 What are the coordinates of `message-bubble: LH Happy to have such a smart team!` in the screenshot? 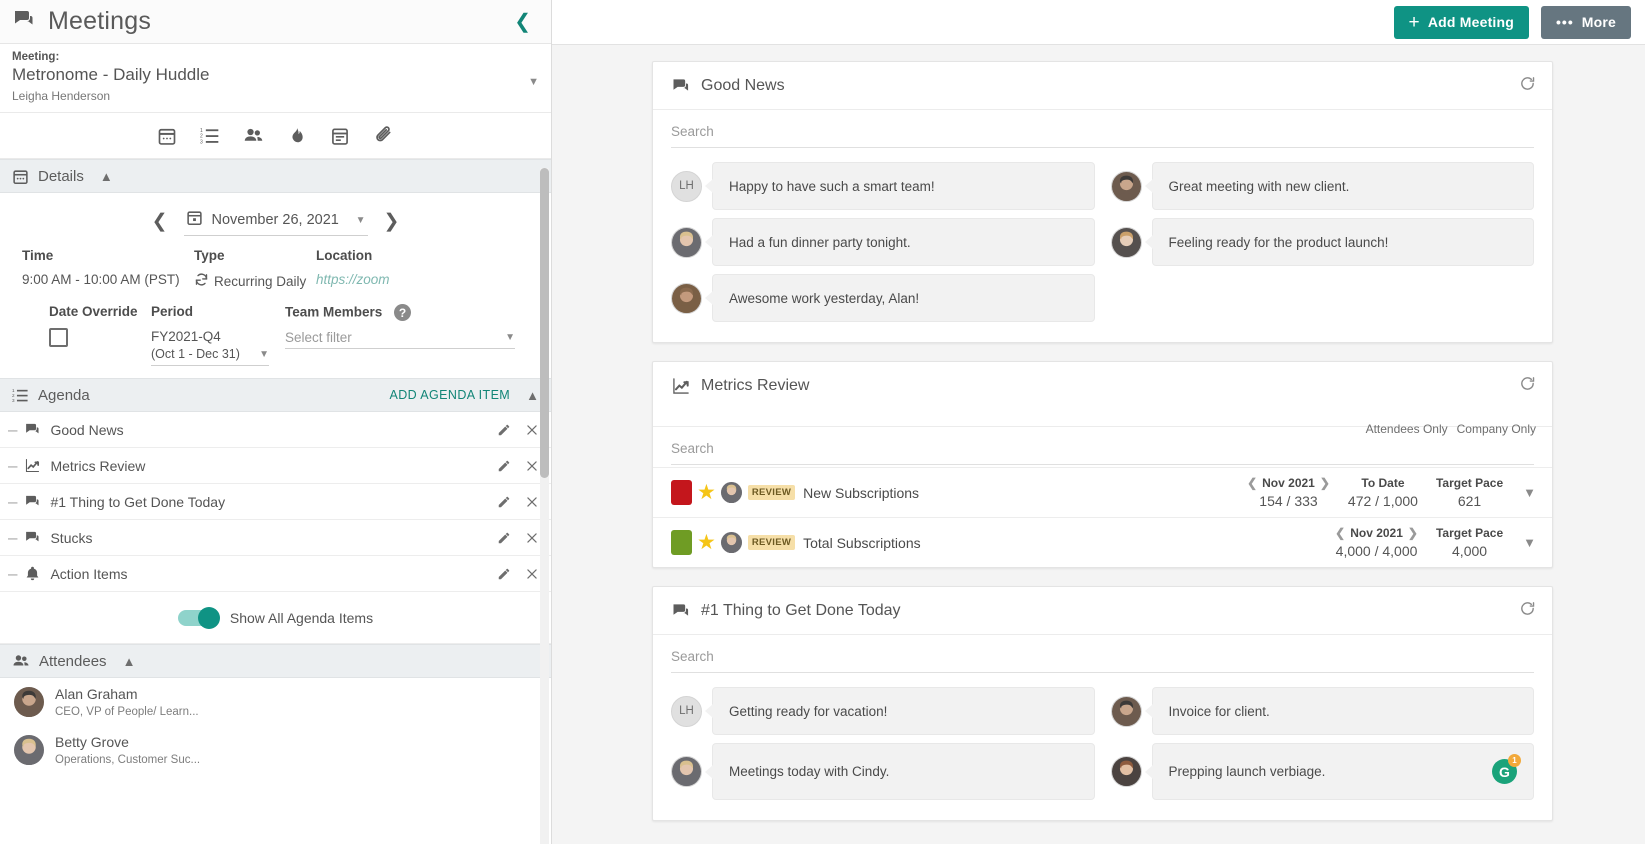 It's located at (887, 186).